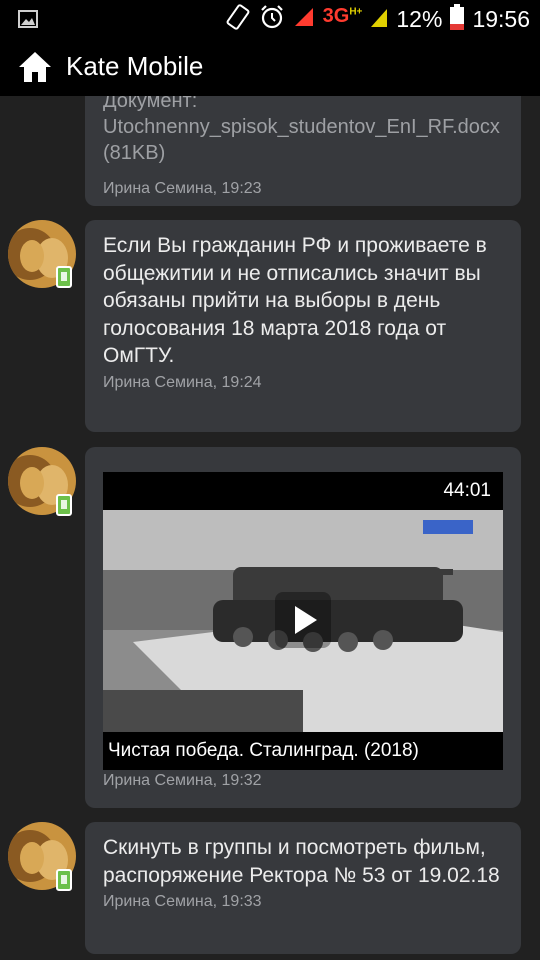 This screenshot has width=540, height=960. I want to click on image-notification-icon, so click(28, 21).